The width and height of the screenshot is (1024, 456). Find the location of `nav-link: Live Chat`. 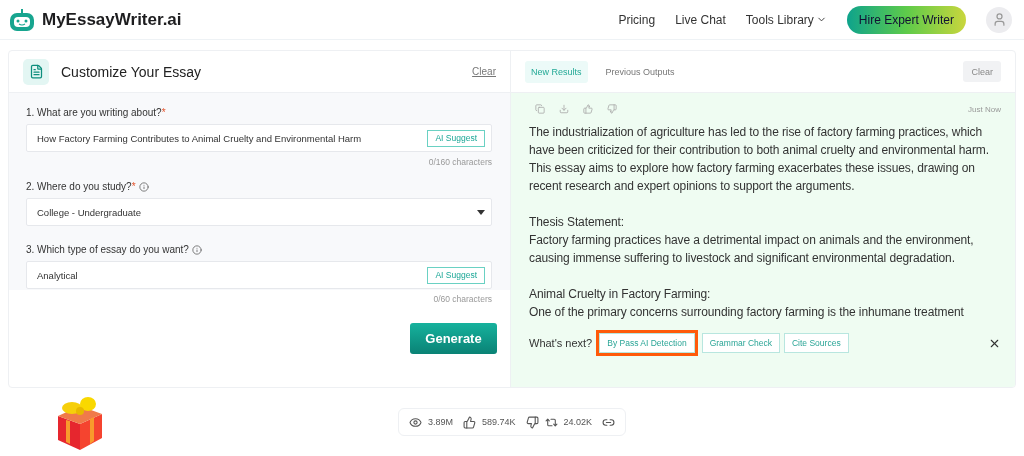

nav-link: Live Chat is located at coordinates (700, 19).